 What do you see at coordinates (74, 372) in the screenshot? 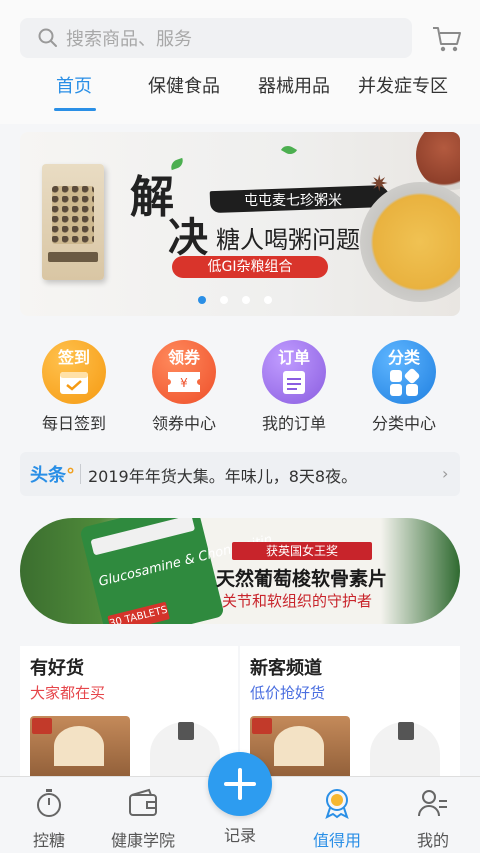
I see `checkin-icon: 签到` at bounding box center [74, 372].